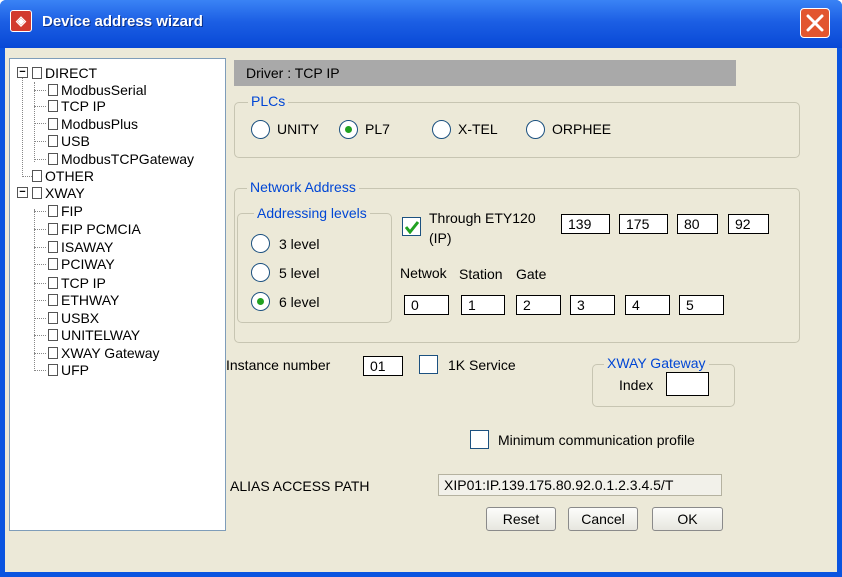  I want to click on gate-label: Gate, so click(531, 274).